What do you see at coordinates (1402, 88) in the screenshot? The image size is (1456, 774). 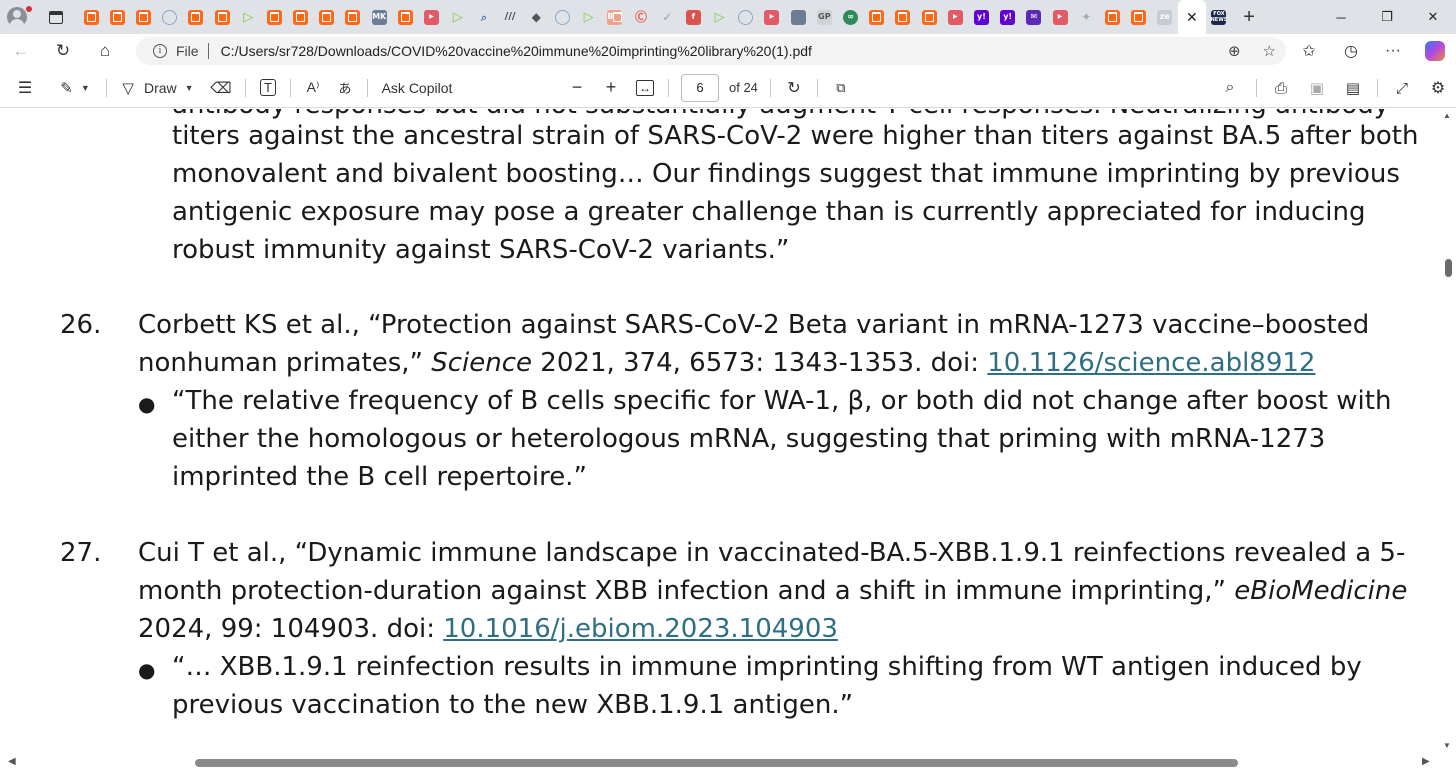 I see `fullscreen-button: ⤢` at bounding box center [1402, 88].